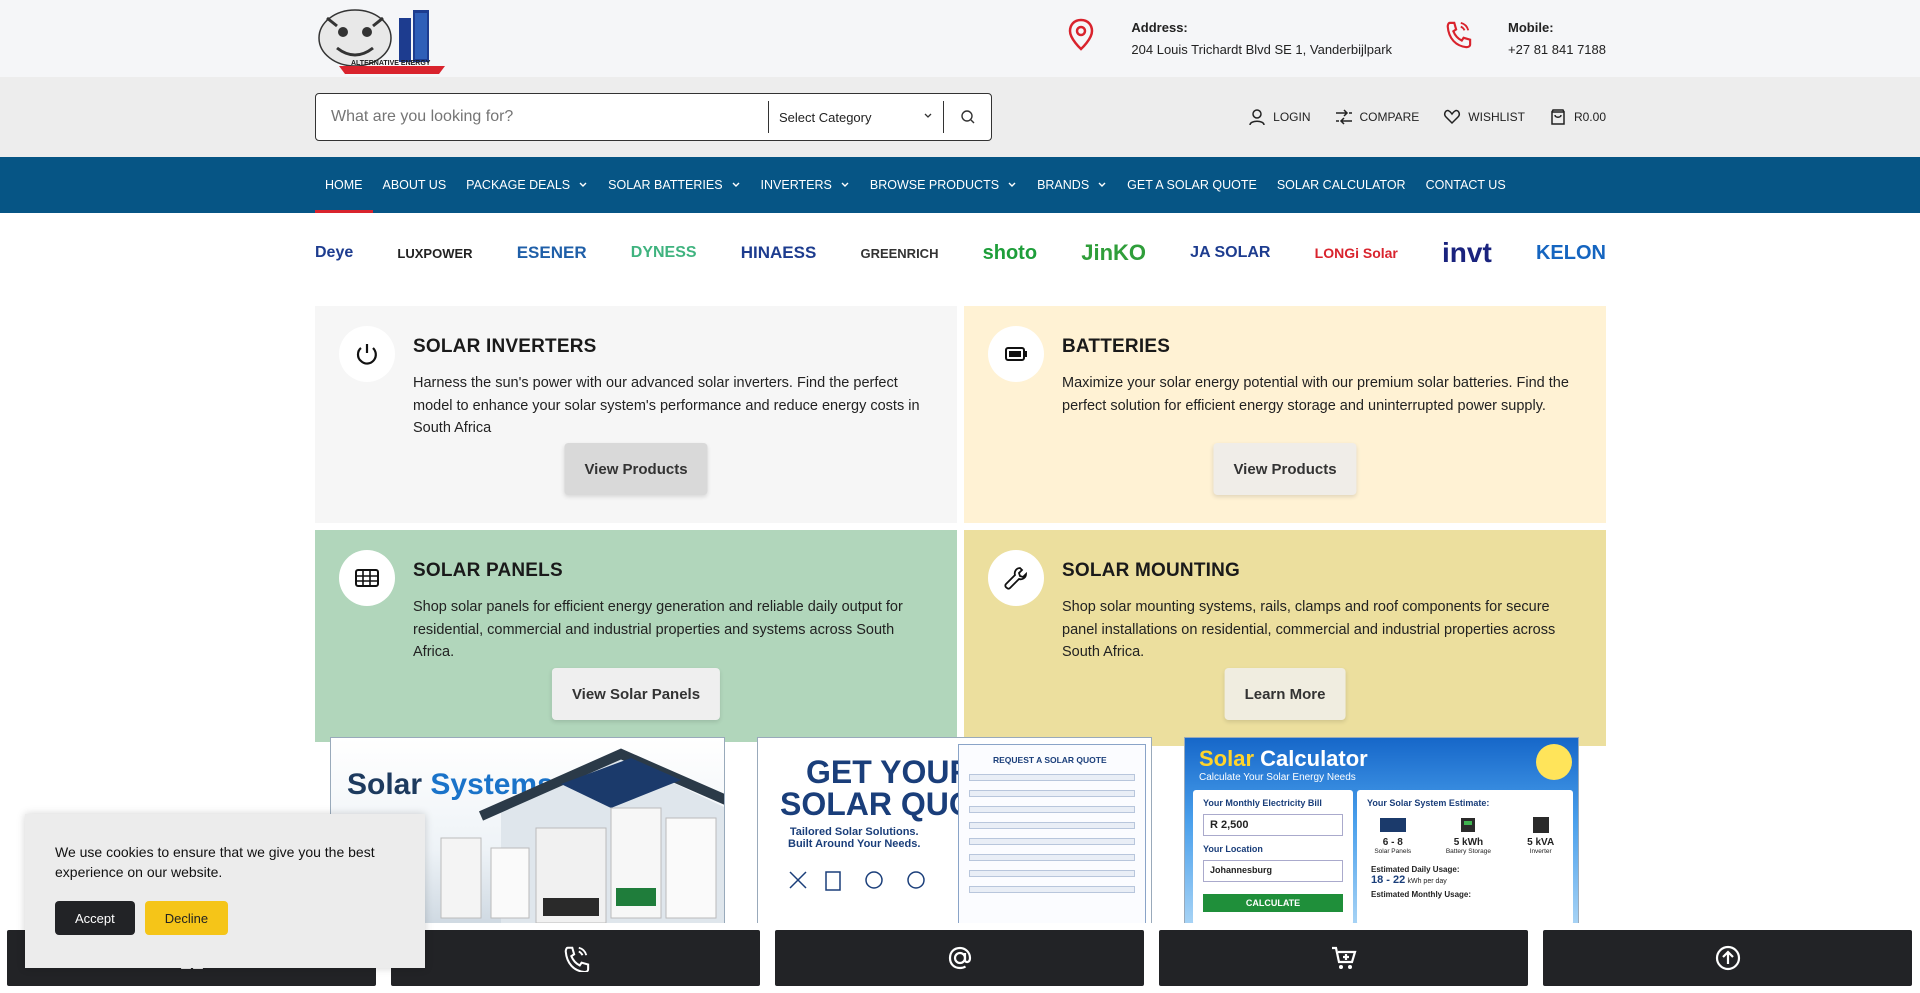 This screenshot has height=993, width=1920. What do you see at coordinates (664, 253) in the screenshot?
I see `brand-logo-dyness: DYNESS` at bounding box center [664, 253].